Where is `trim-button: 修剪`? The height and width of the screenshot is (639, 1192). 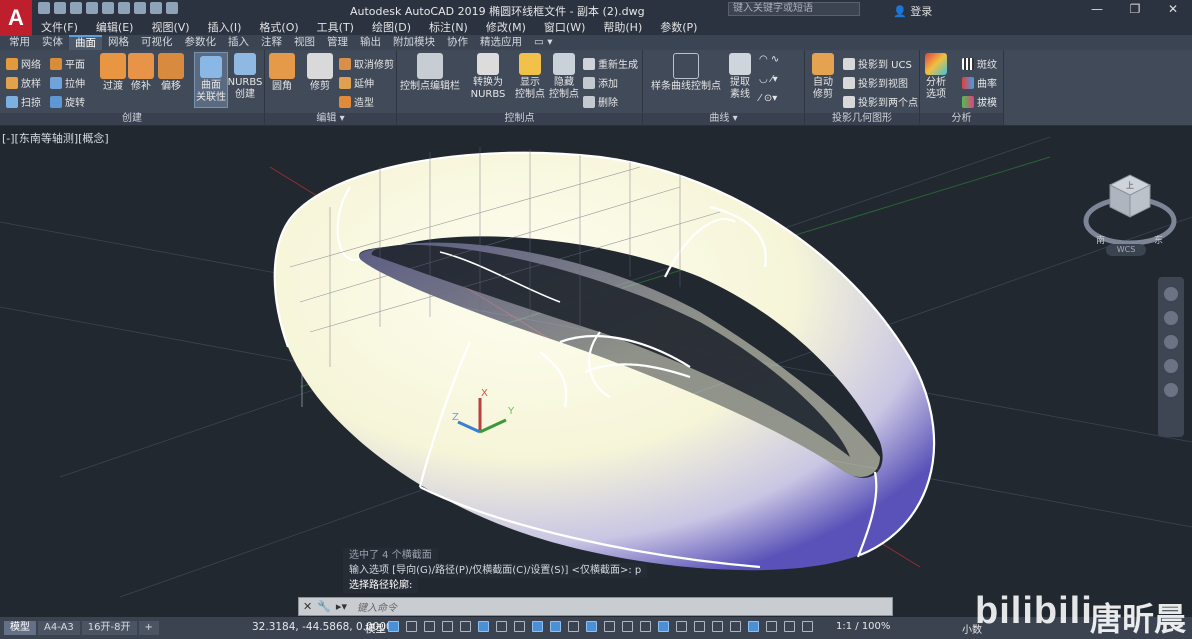
trim-button: 修剪 is located at coordinates (320, 71).